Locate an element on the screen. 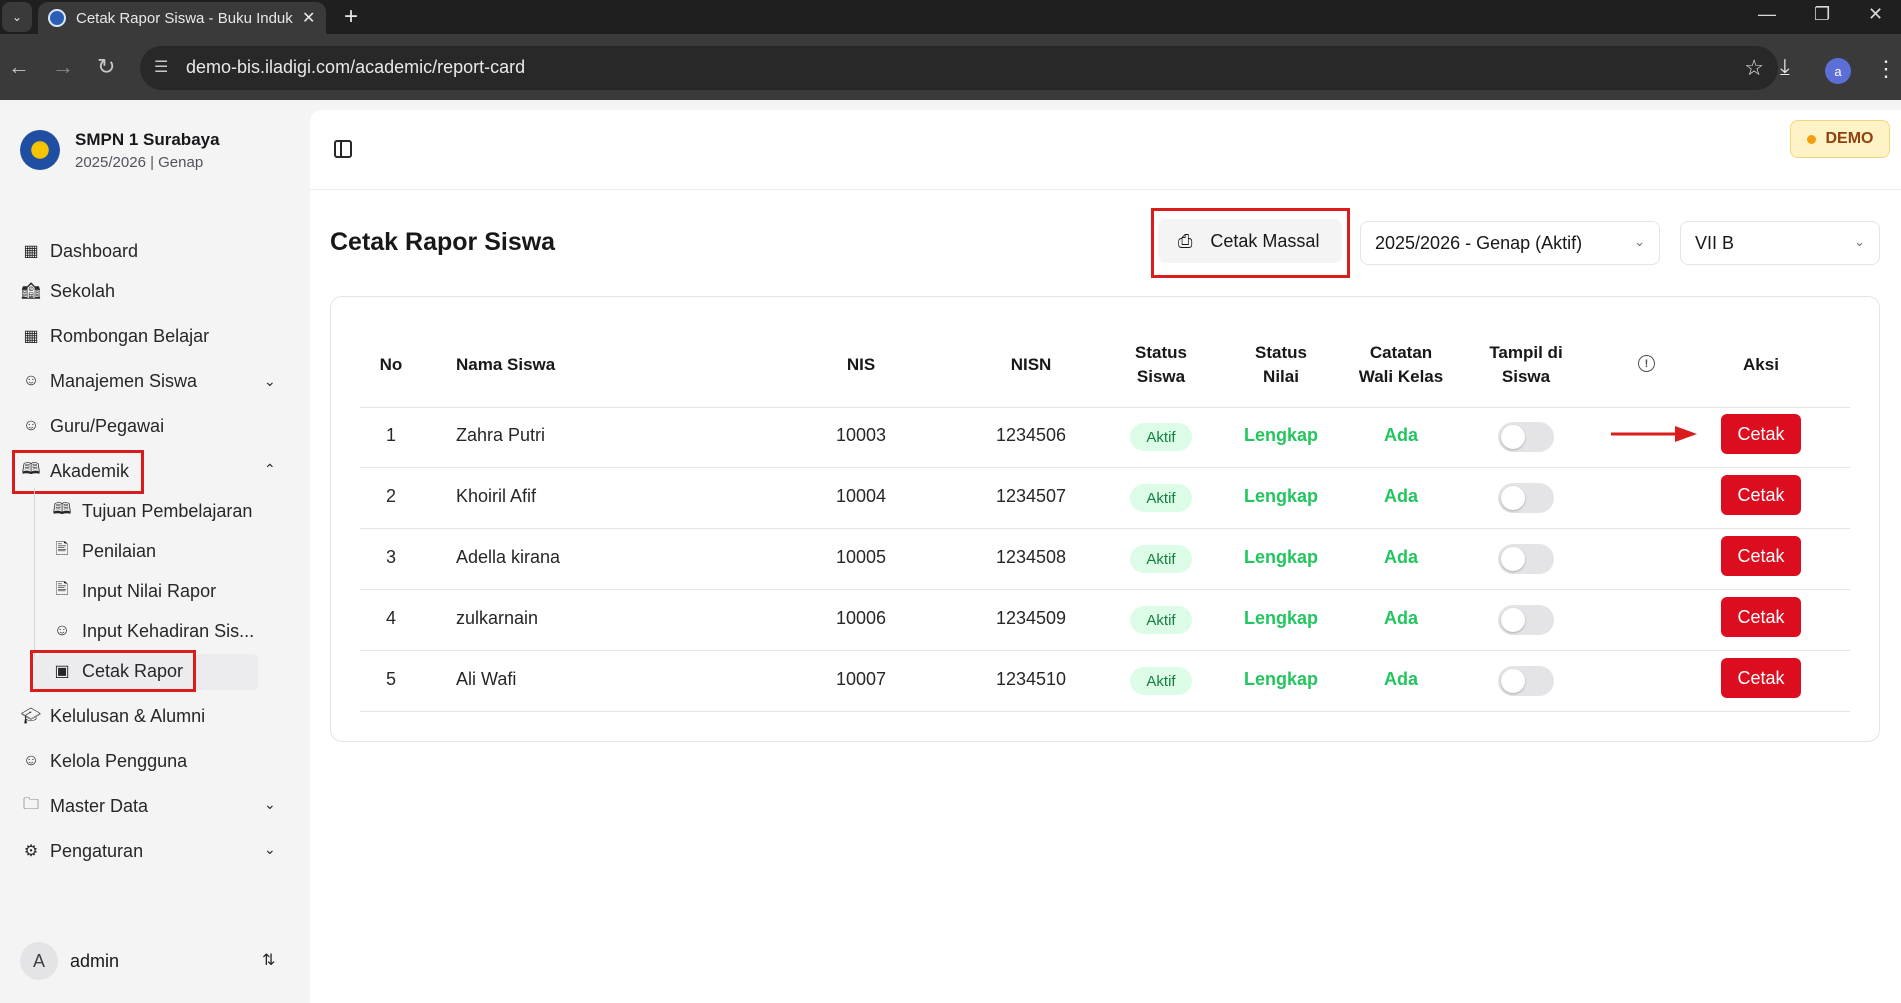 The image size is (1901, 1003). sidebar-item-label: Guru/Pegawai is located at coordinates (107, 425).